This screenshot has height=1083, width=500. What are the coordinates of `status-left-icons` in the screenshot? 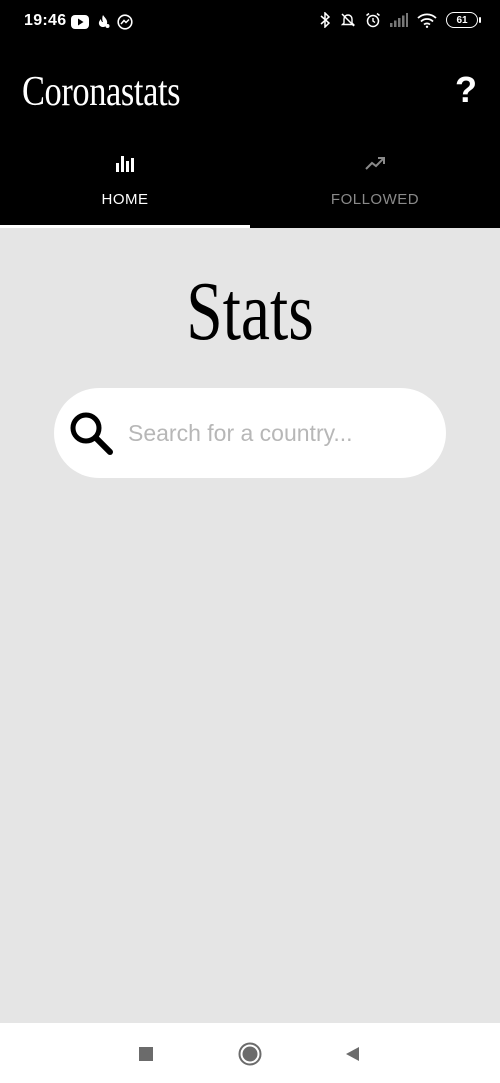 It's located at (102, 22).